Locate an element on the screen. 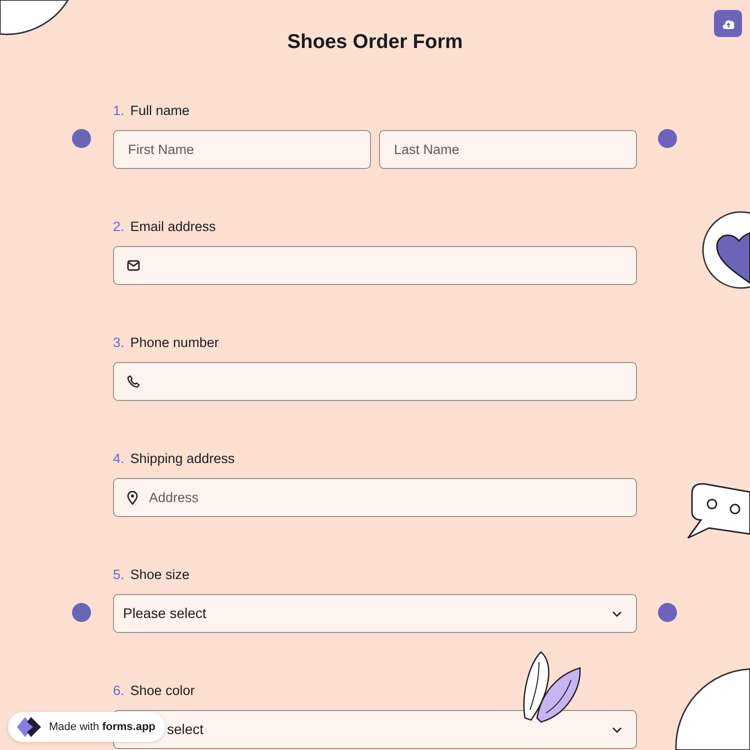 Image resolution: width=750 pixels, height=750 pixels. logo is located at coordinates (29, 727).